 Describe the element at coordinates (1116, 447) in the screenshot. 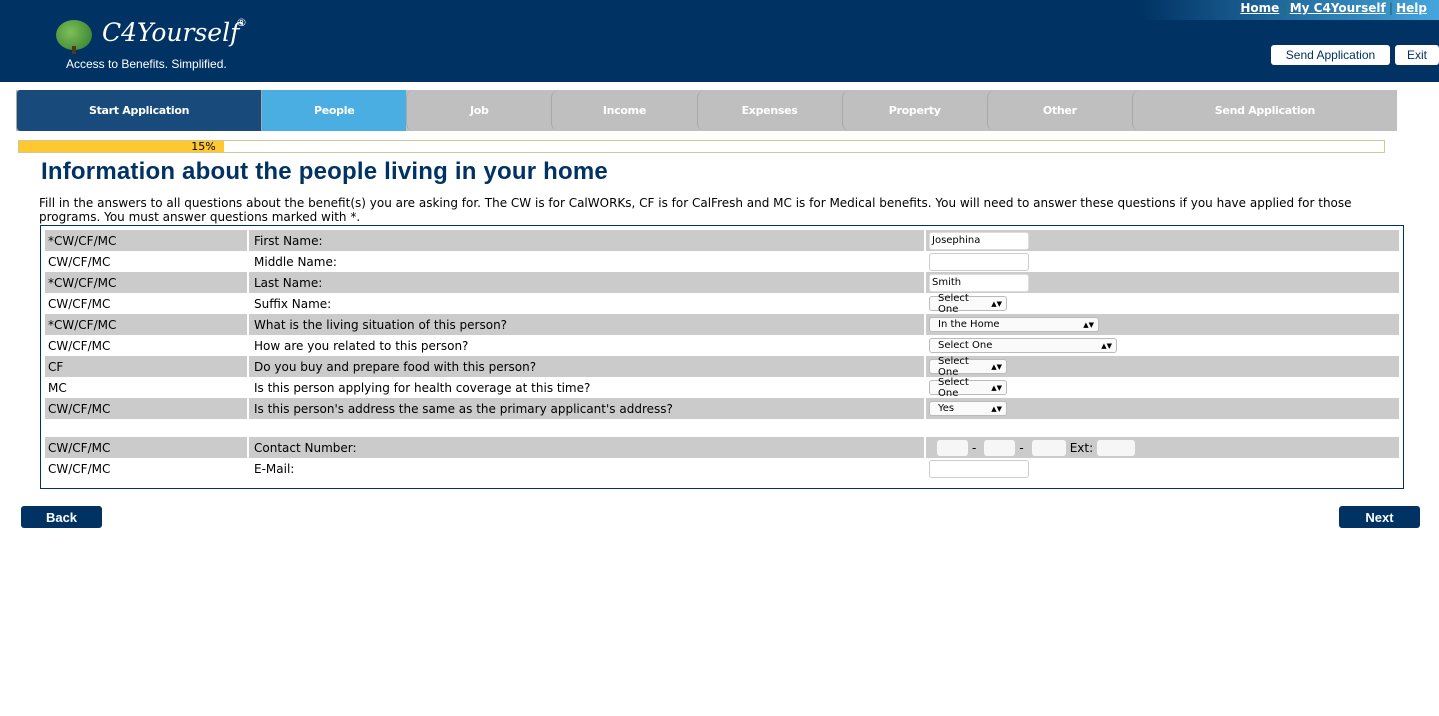

I see `phone-ext-input` at that location.